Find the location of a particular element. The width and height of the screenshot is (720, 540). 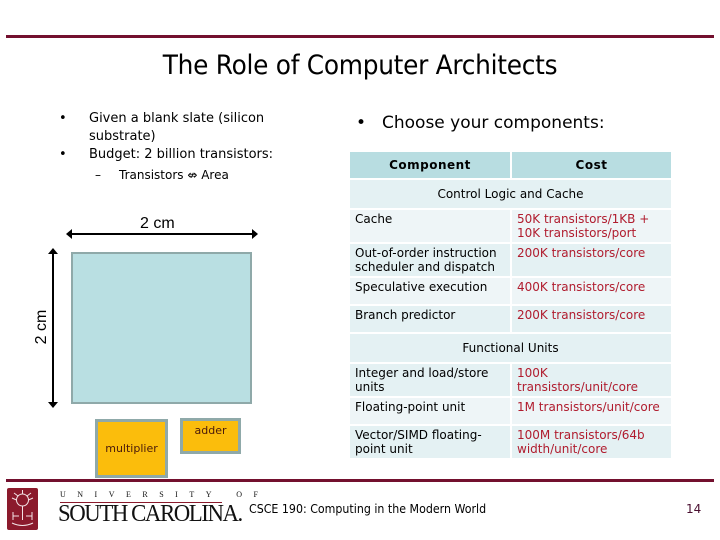

adder-block: adder is located at coordinates (210, 436).